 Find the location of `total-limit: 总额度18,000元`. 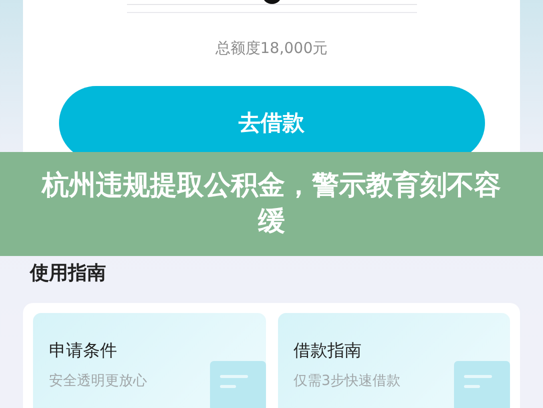

total-limit: 总额度18,000元 is located at coordinates (271, 48).